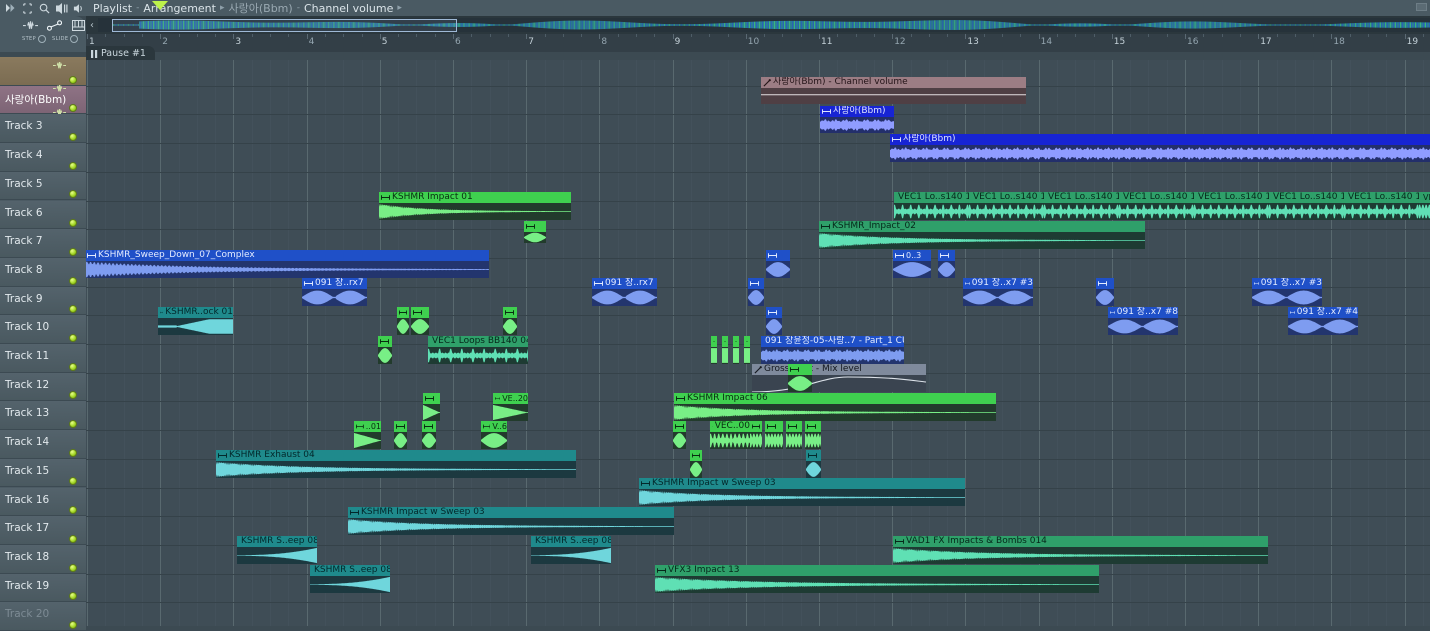  What do you see at coordinates (367, 435) in the screenshot?
I see `playlist-clip: ..01` at bounding box center [367, 435].